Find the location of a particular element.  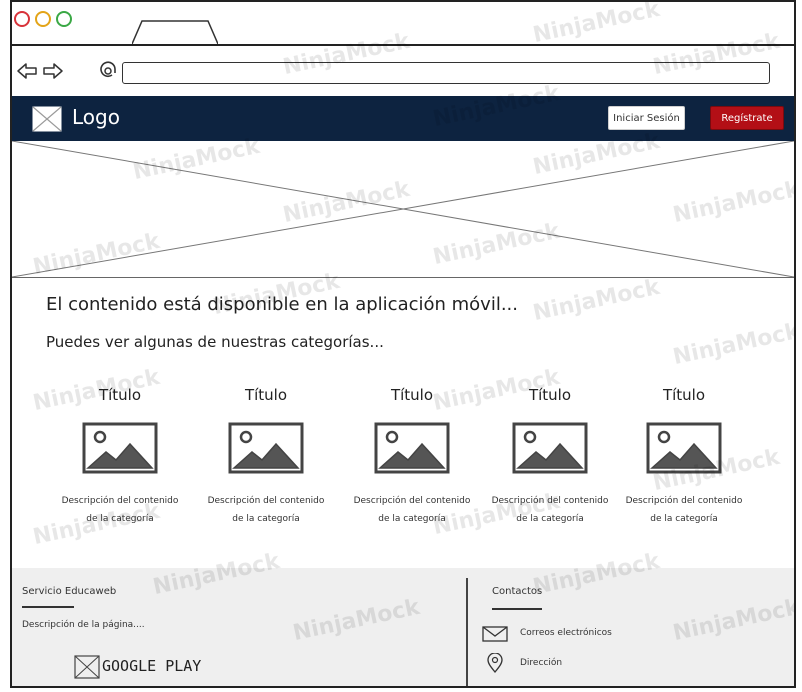

url-input is located at coordinates (446, 73).